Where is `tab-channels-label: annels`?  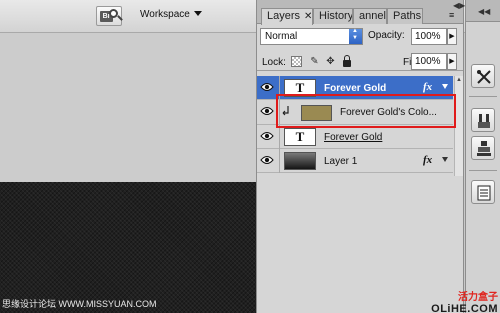
tab-channels-label: annels is located at coordinates (372, 16).